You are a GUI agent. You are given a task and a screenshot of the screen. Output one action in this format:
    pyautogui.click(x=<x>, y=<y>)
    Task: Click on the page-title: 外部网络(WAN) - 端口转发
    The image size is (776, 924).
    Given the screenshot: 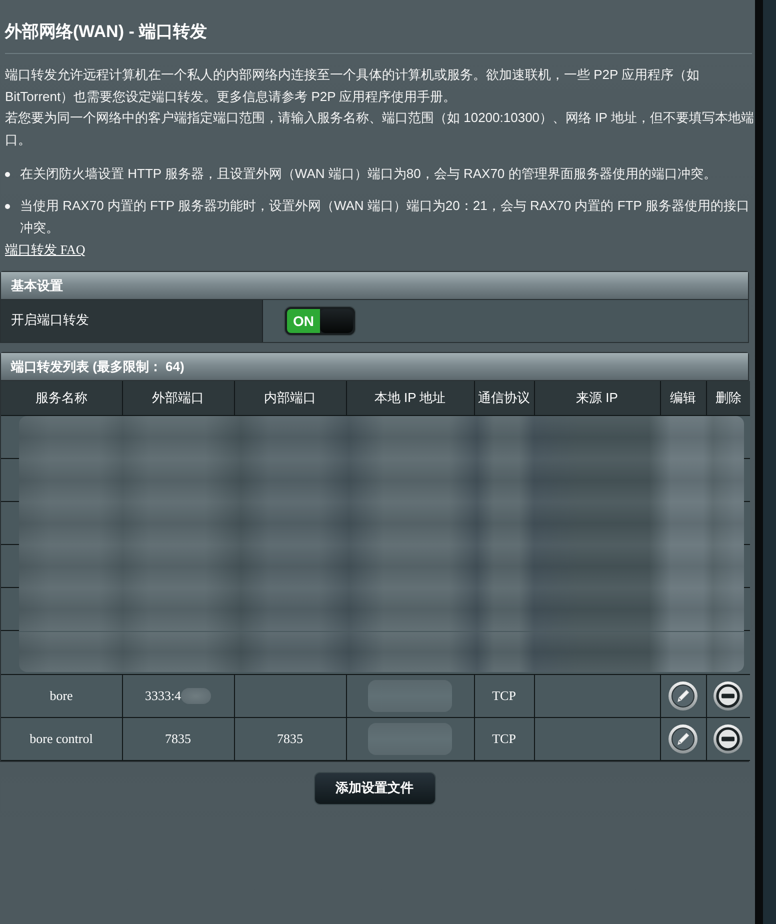 What is the action you would take?
    pyautogui.click(x=106, y=32)
    